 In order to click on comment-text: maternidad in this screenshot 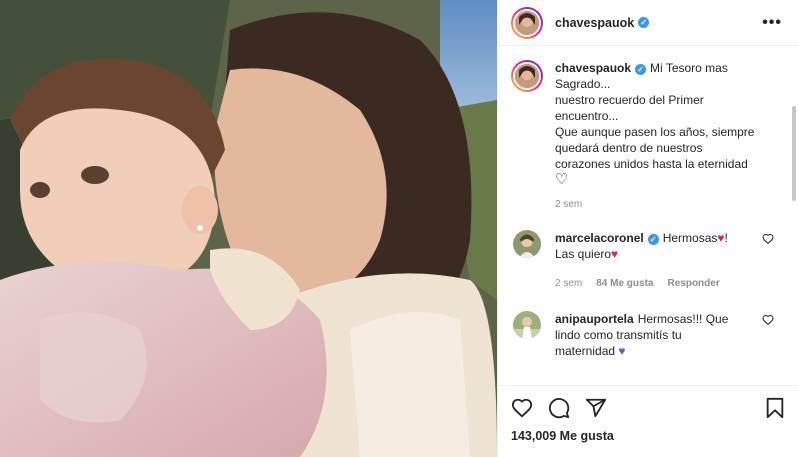, I will do `click(585, 351)`.